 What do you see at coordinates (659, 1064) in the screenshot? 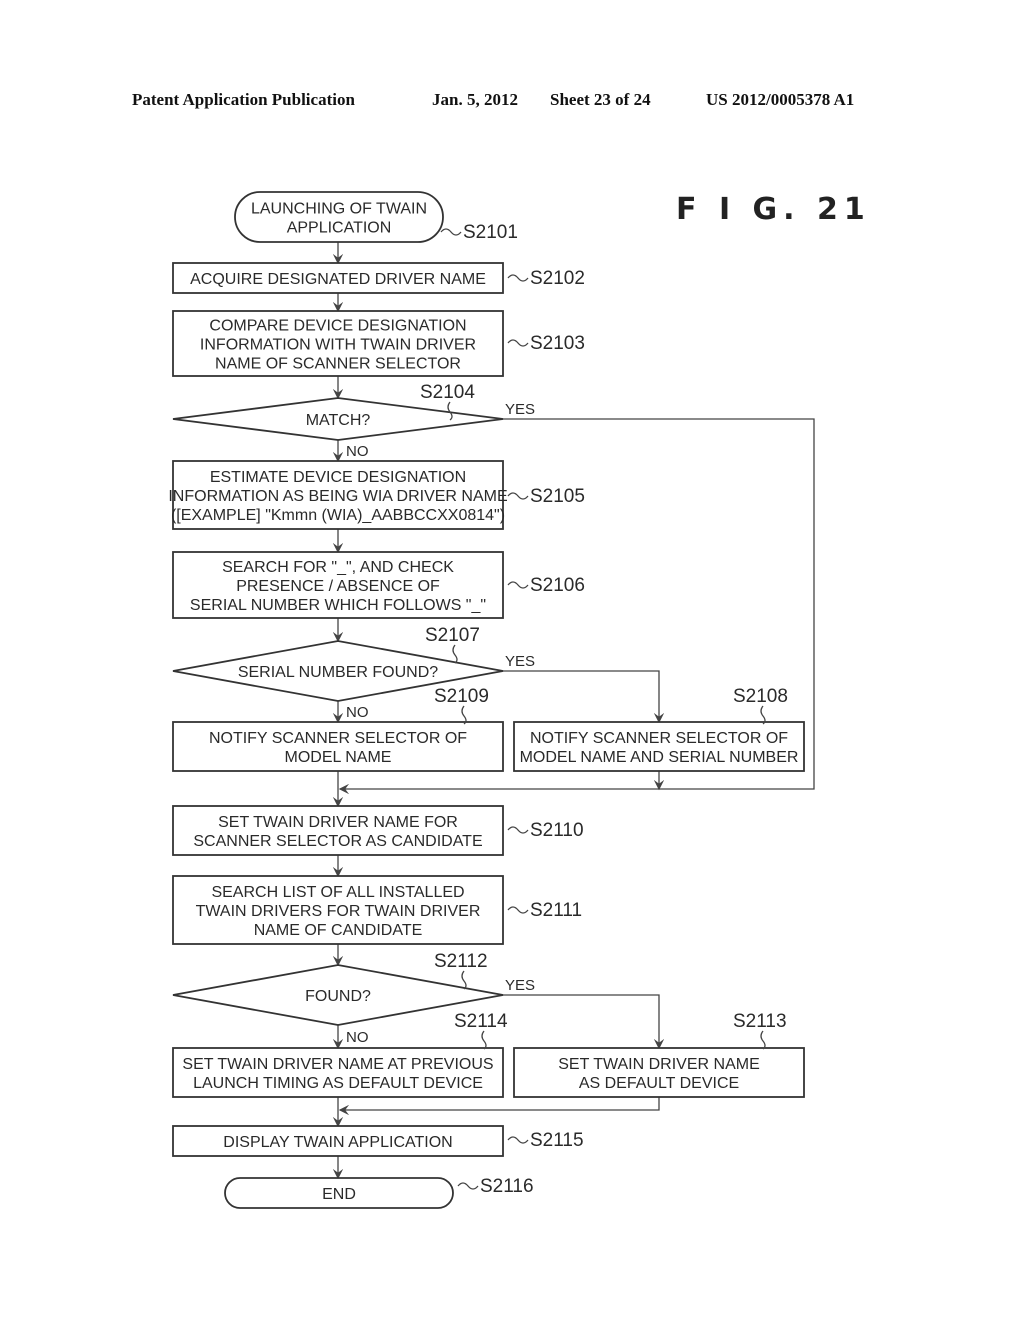
I see `step-text-line: SET TWAIN DRIVER NAME` at bounding box center [659, 1064].